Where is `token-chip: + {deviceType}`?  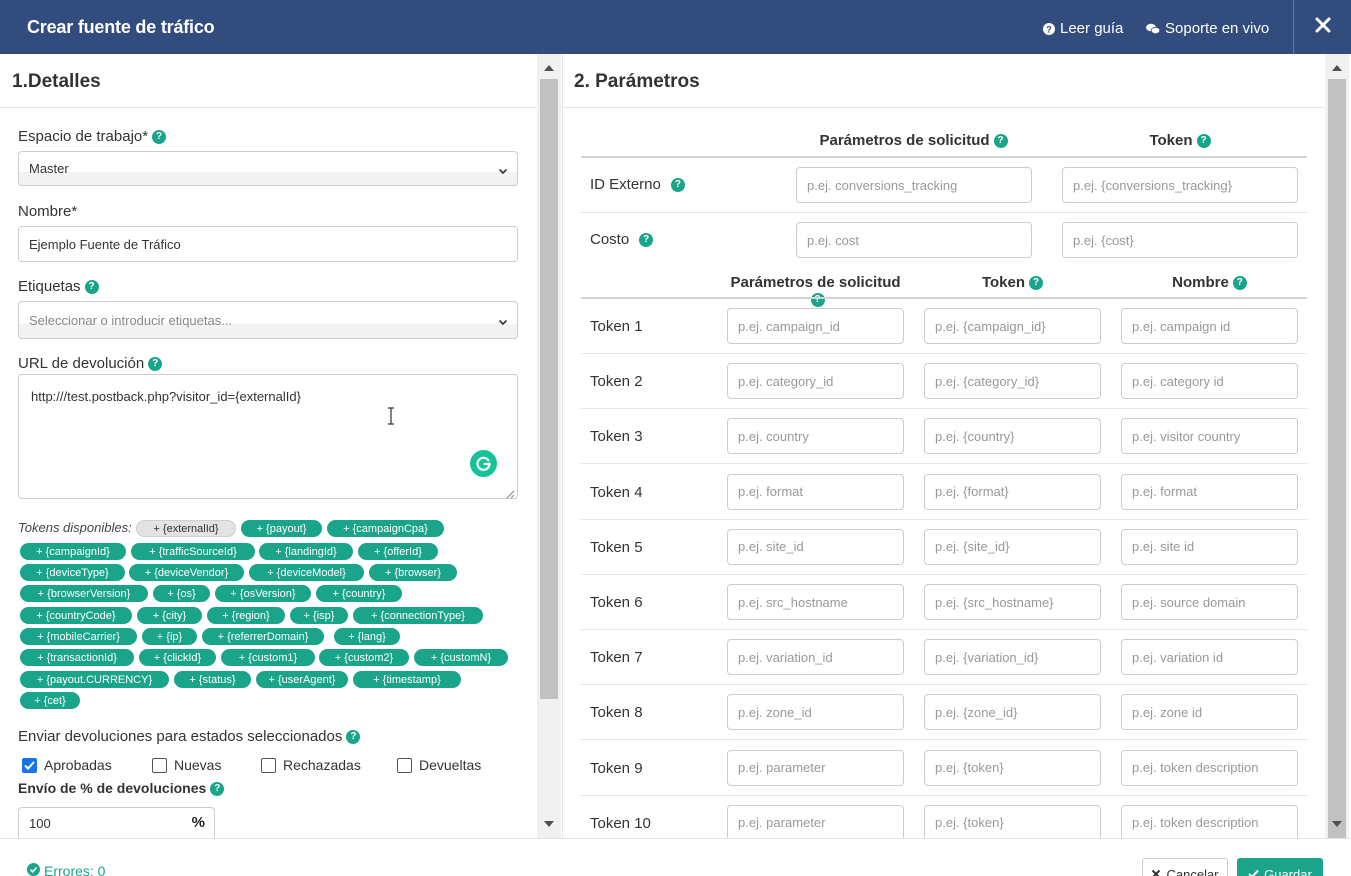 token-chip: + {deviceType} is located at coordinates (72, 572).